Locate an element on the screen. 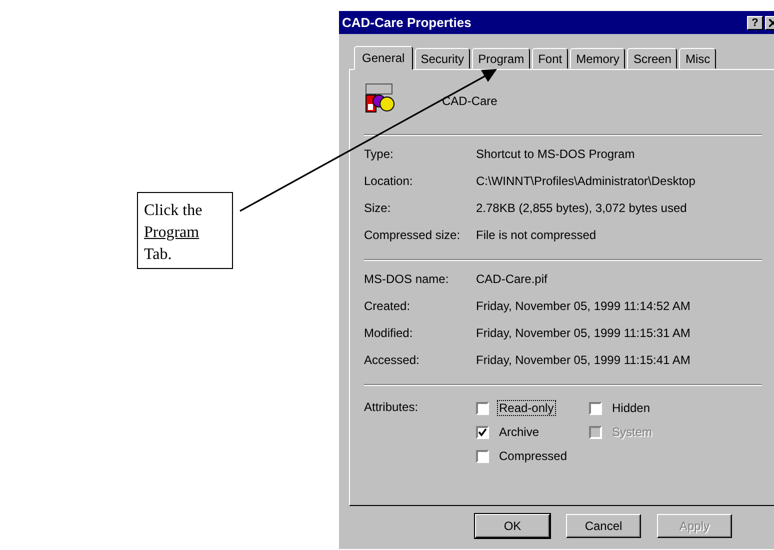 Image resolution: width=774 pixels, height=550 pixels. field-label: Type: is located at coordinates (379, 154).